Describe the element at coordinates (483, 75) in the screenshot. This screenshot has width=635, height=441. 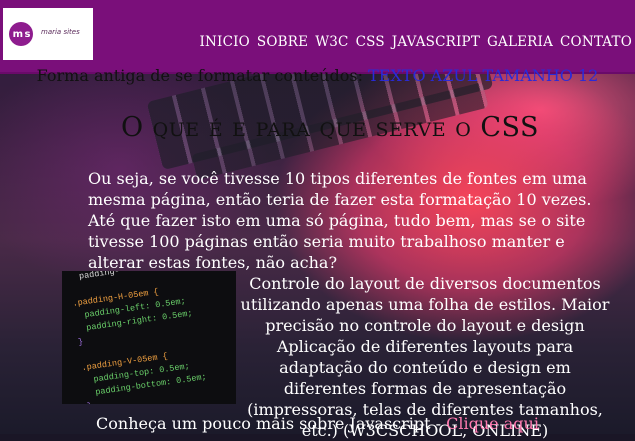
I see `legacy-highlight: TEXTO AZUL TAMANHO 12` at that location.